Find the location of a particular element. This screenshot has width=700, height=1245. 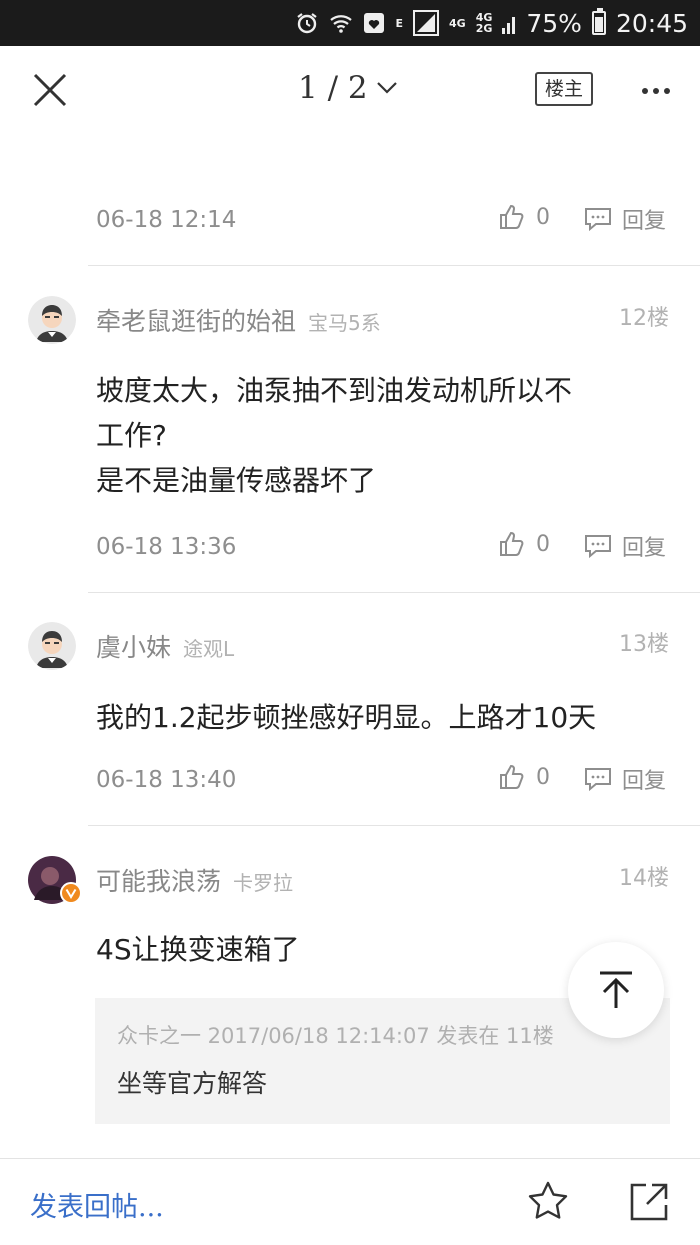

car-tag: 途观L is located at coordinates (209, 649).